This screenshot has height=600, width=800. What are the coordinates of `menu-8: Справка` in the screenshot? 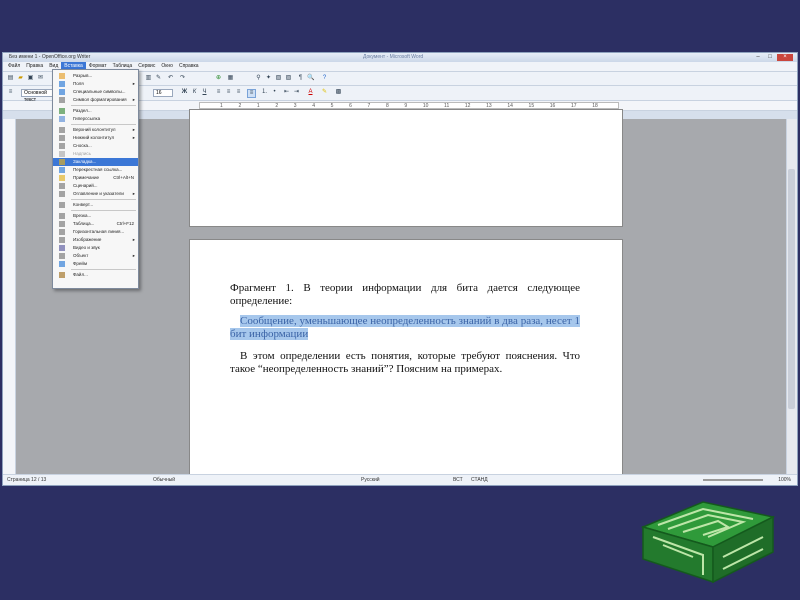 It's located at (189, 66).